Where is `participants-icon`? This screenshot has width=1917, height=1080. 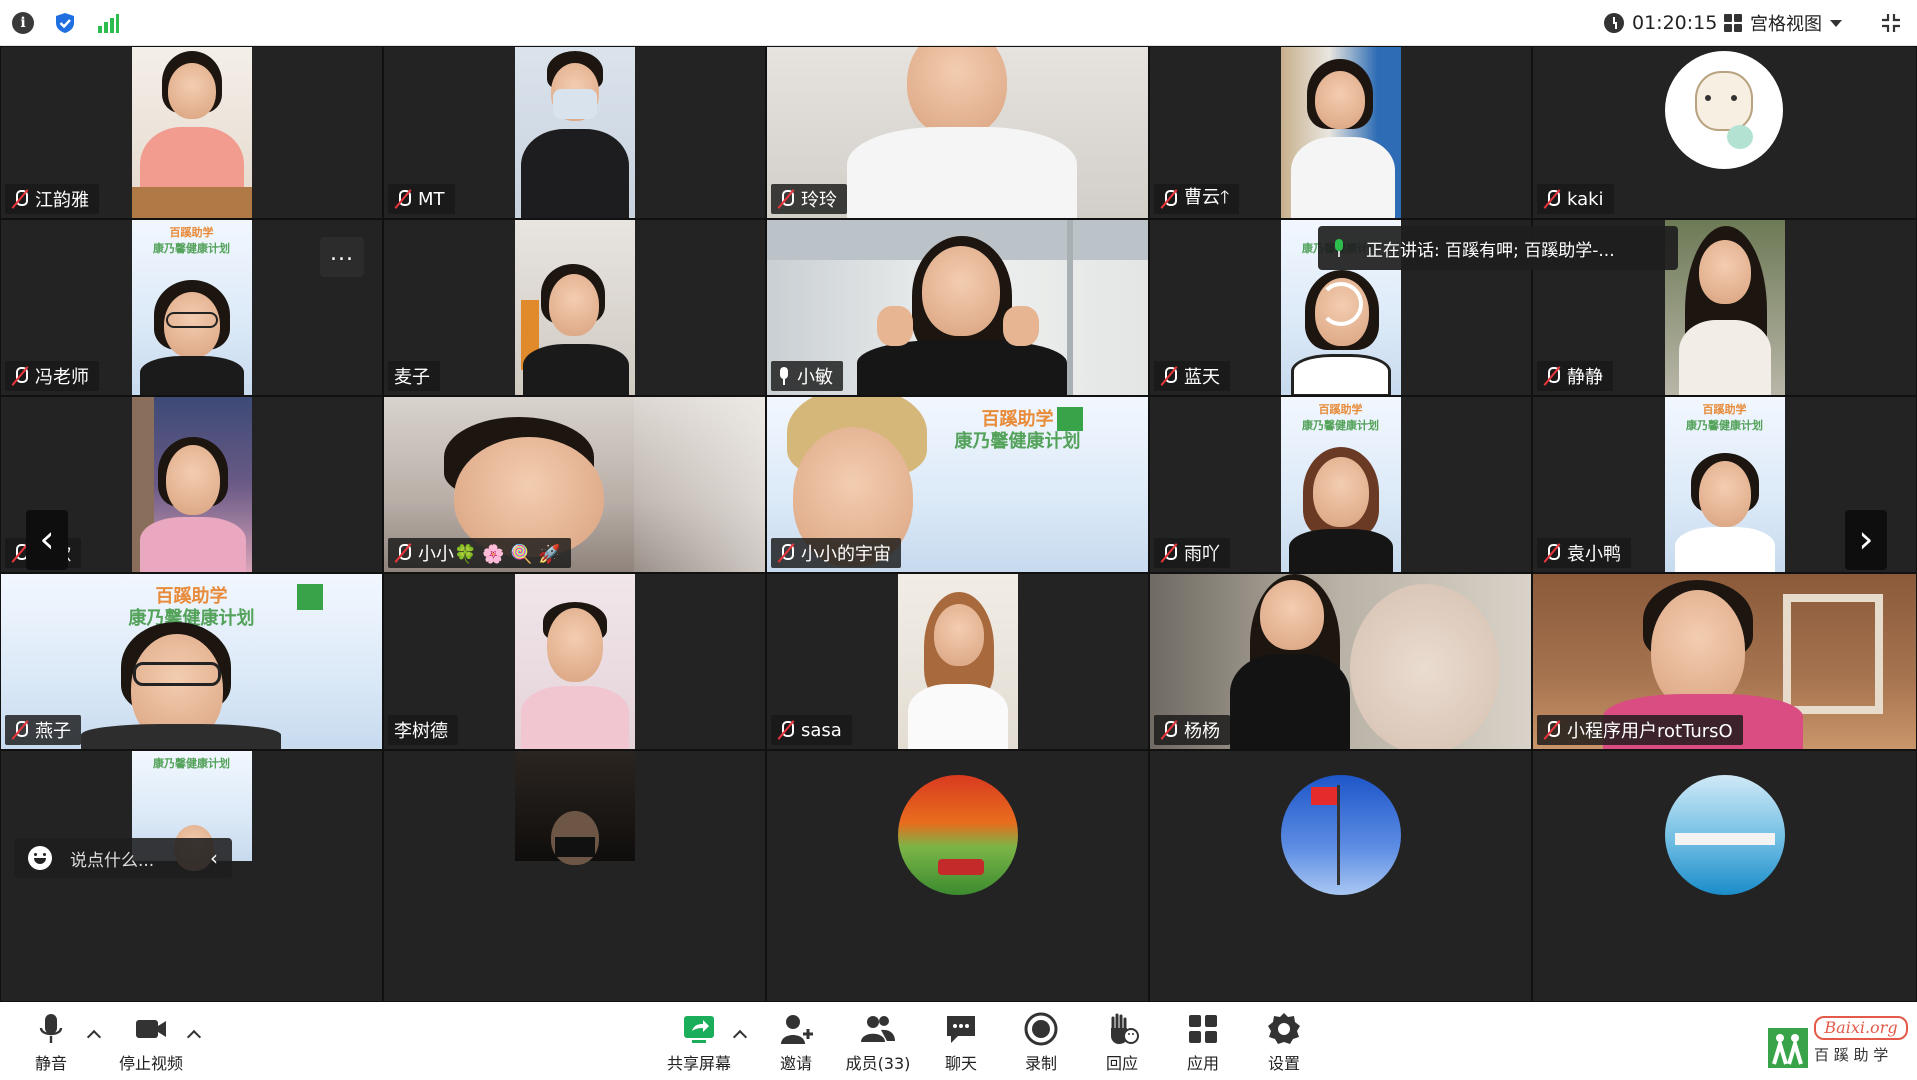
participants-icon is located at coordinates (878, 1029).